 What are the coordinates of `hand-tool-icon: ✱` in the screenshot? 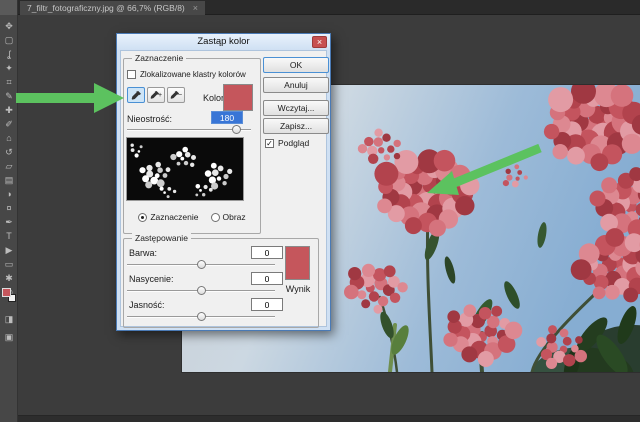 It's located at (9, 278).